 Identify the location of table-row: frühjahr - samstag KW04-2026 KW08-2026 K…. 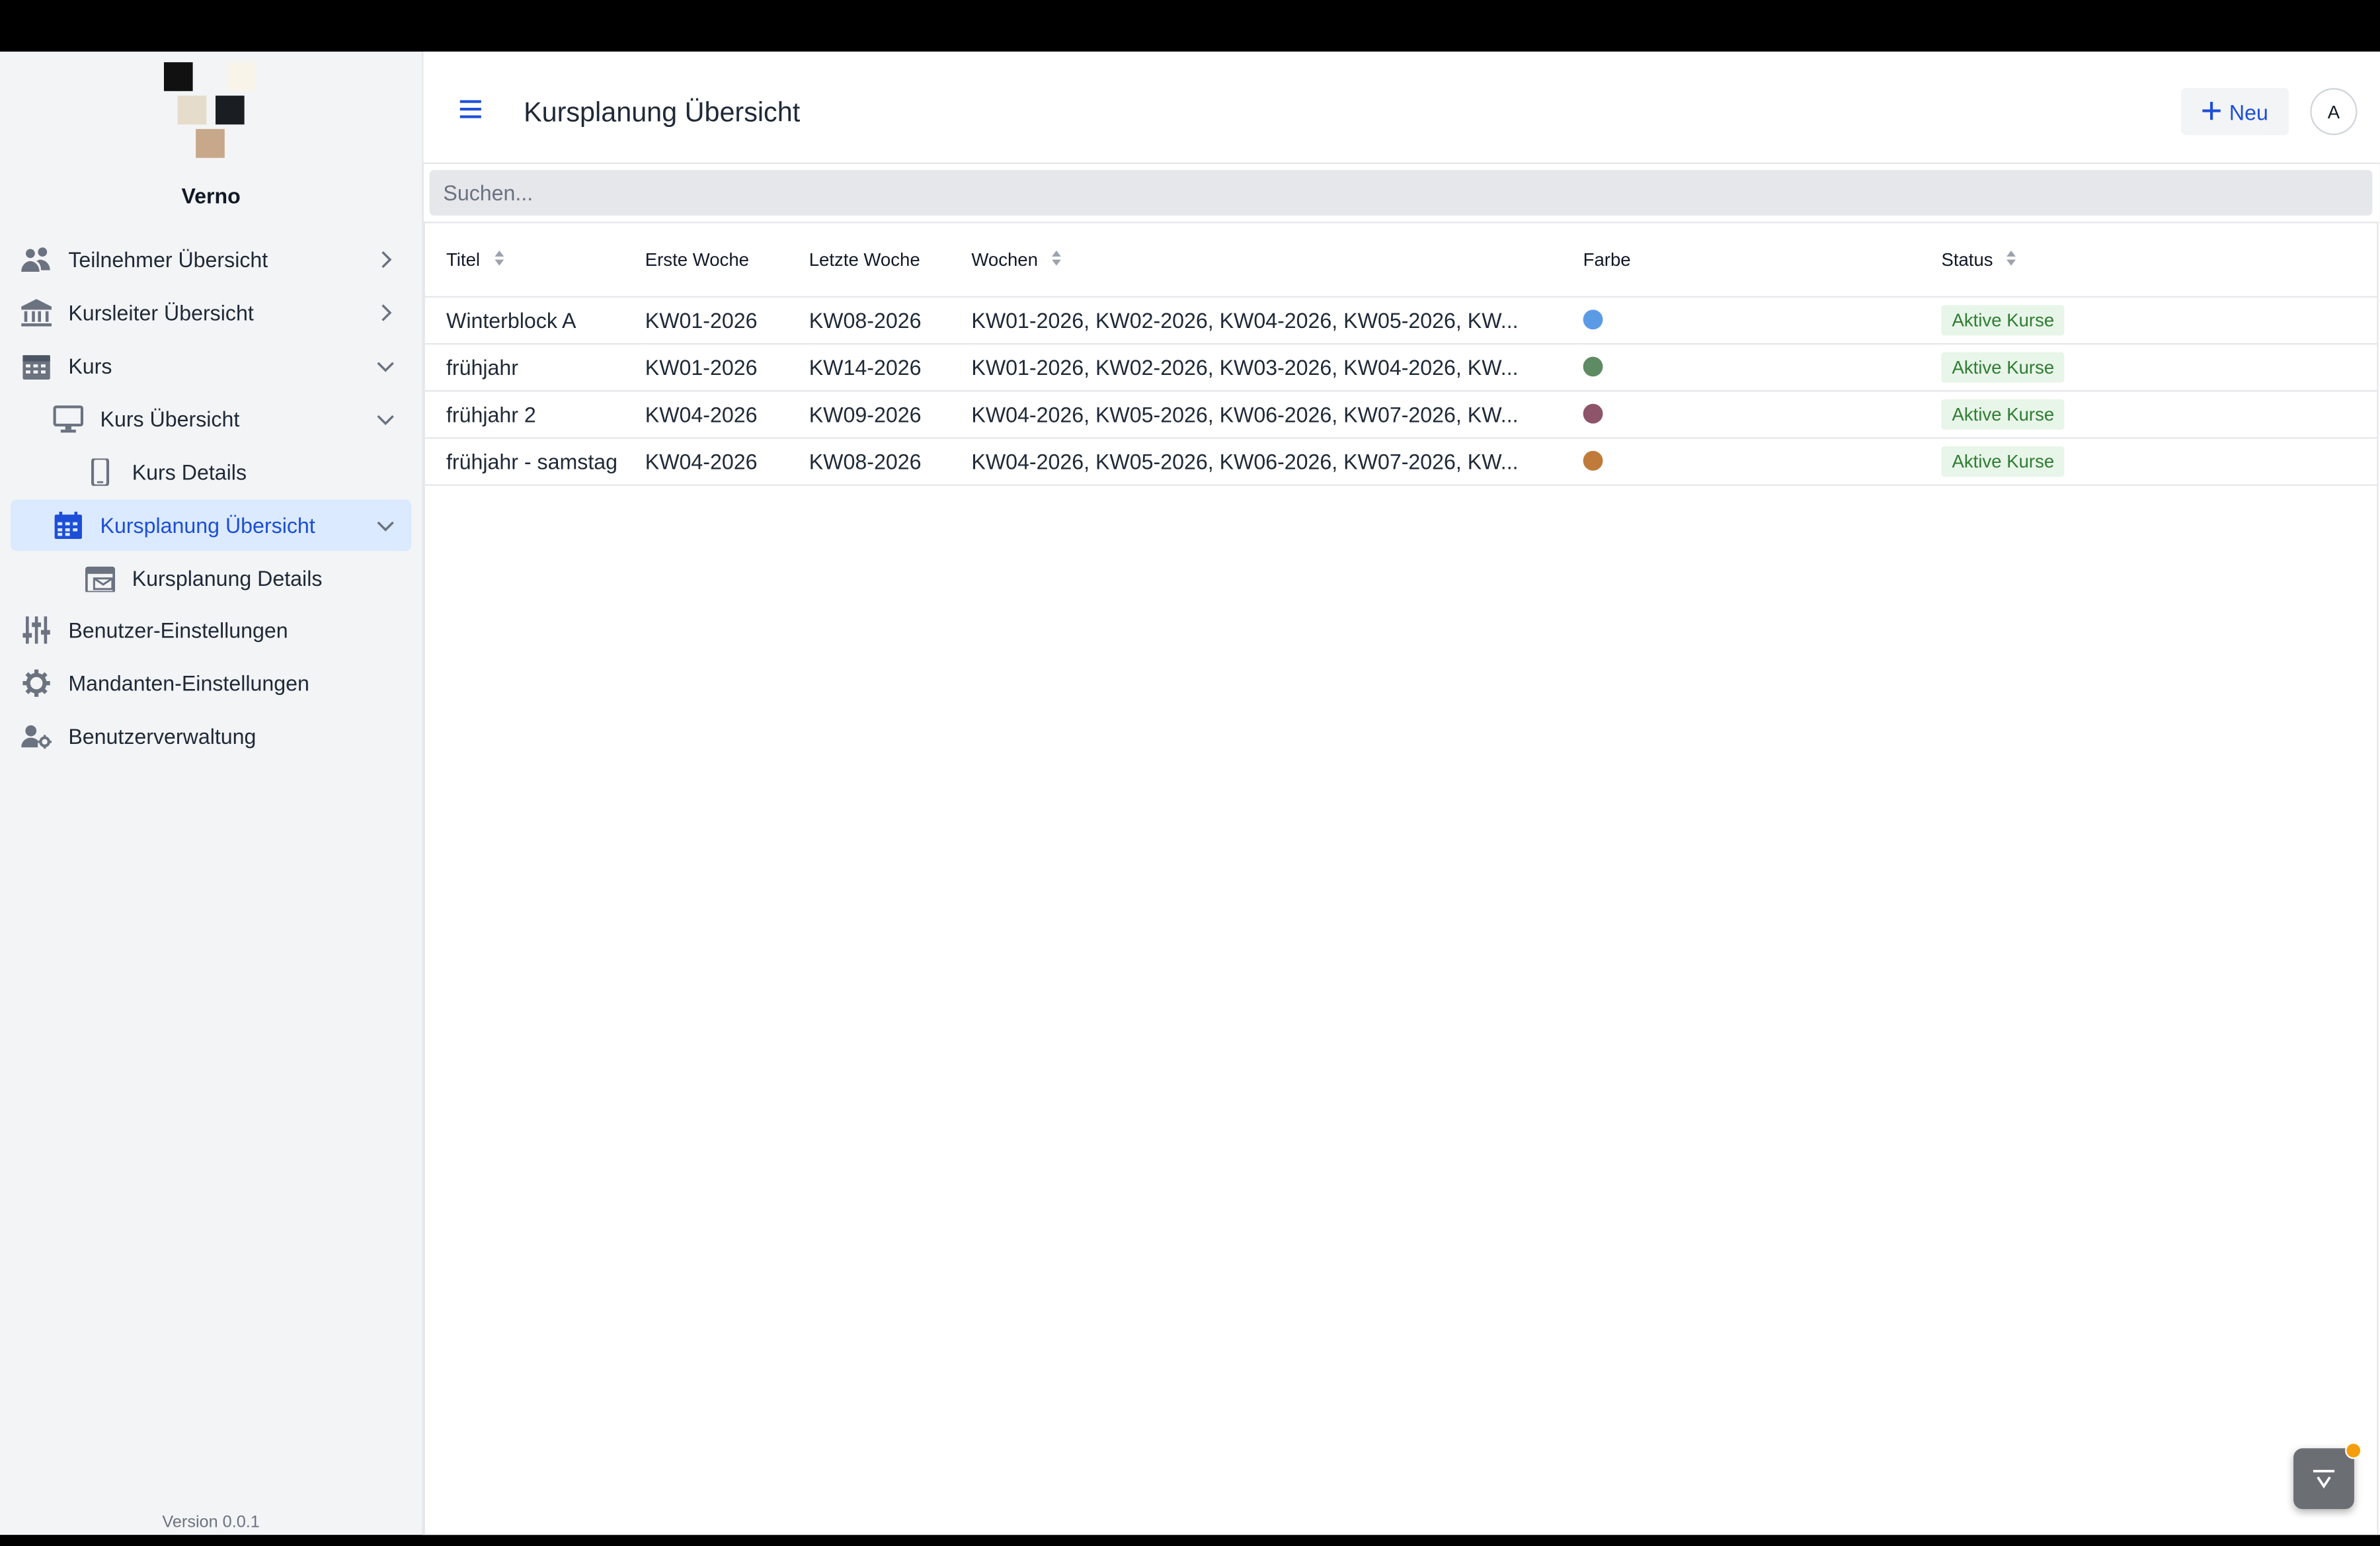
(1400, 462).